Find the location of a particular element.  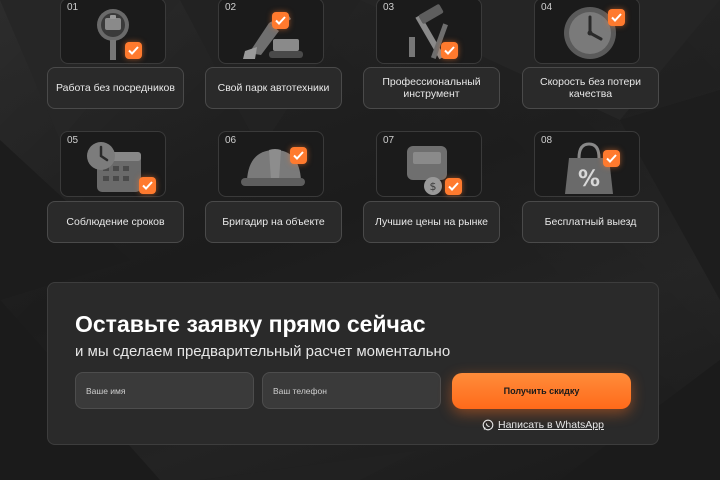

feature-card-8: 08 % is located at coordinates (587, 164).